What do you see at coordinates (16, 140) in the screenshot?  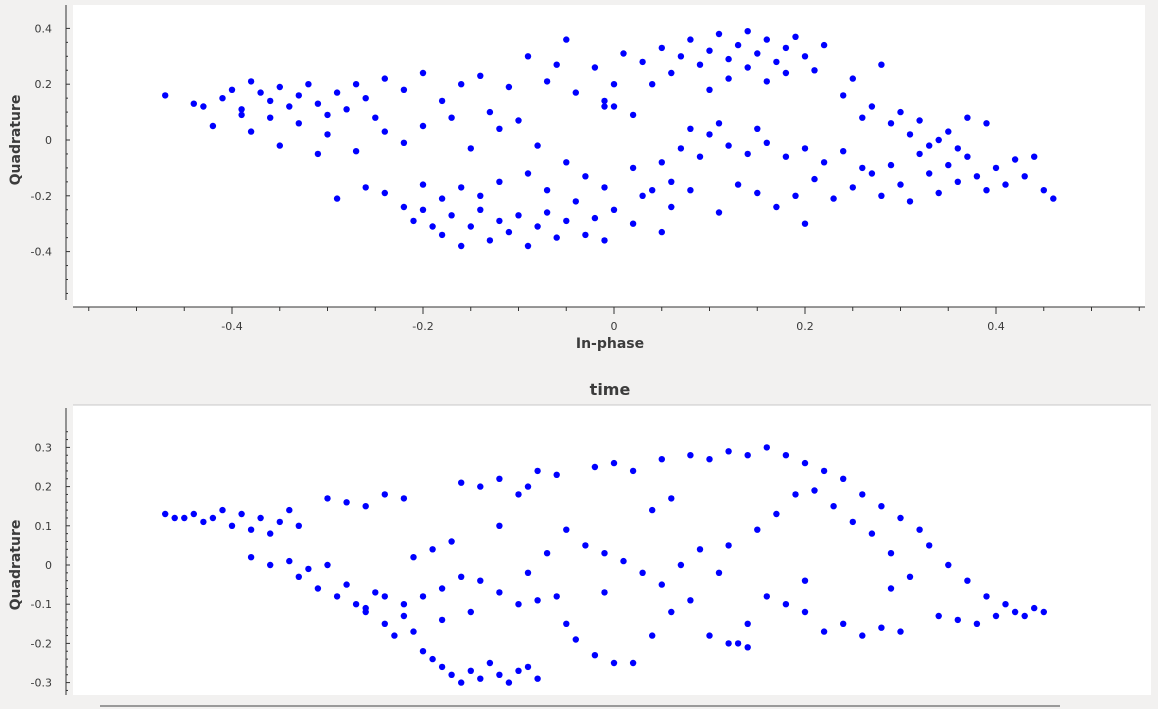 I see `y-axis-label: Quadrature` at bounding box center [16, 140].